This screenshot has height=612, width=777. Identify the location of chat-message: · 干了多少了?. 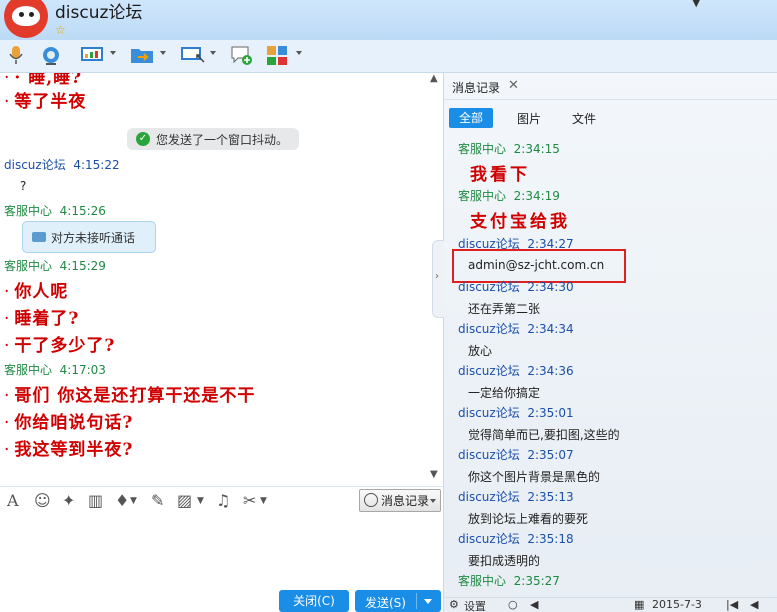
(60, 346).